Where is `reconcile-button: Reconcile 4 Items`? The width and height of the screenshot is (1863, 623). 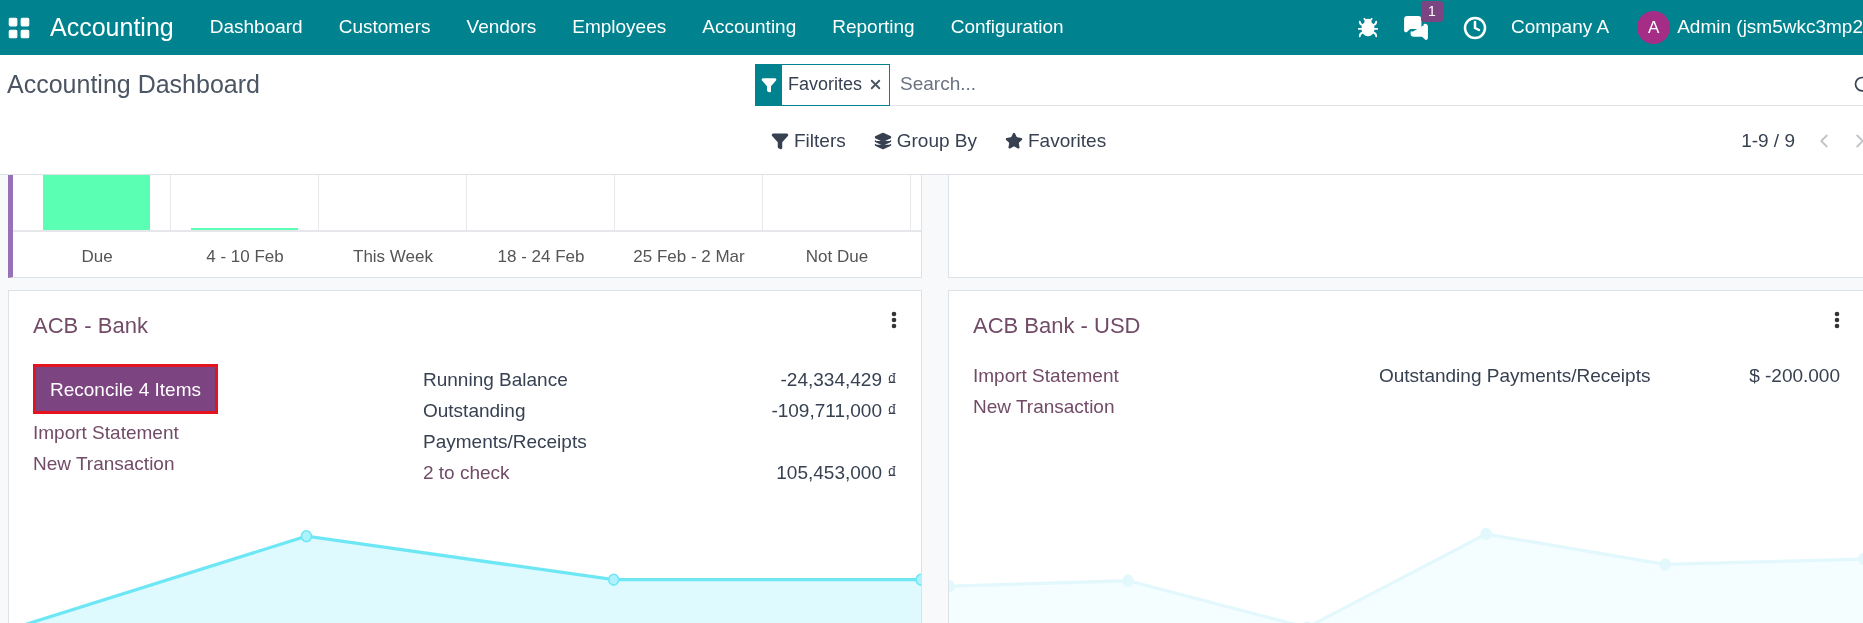 reconcile-button: Reconcile 4 Items is located at coordinates (125, 389).